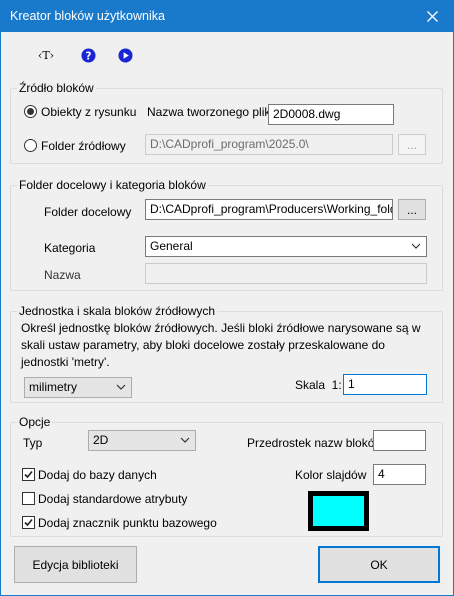 The height and width of the screenshot is (596, 454). Describe the element at coordinates (286, 273) in the screenshot. I see `name-input` at that location.